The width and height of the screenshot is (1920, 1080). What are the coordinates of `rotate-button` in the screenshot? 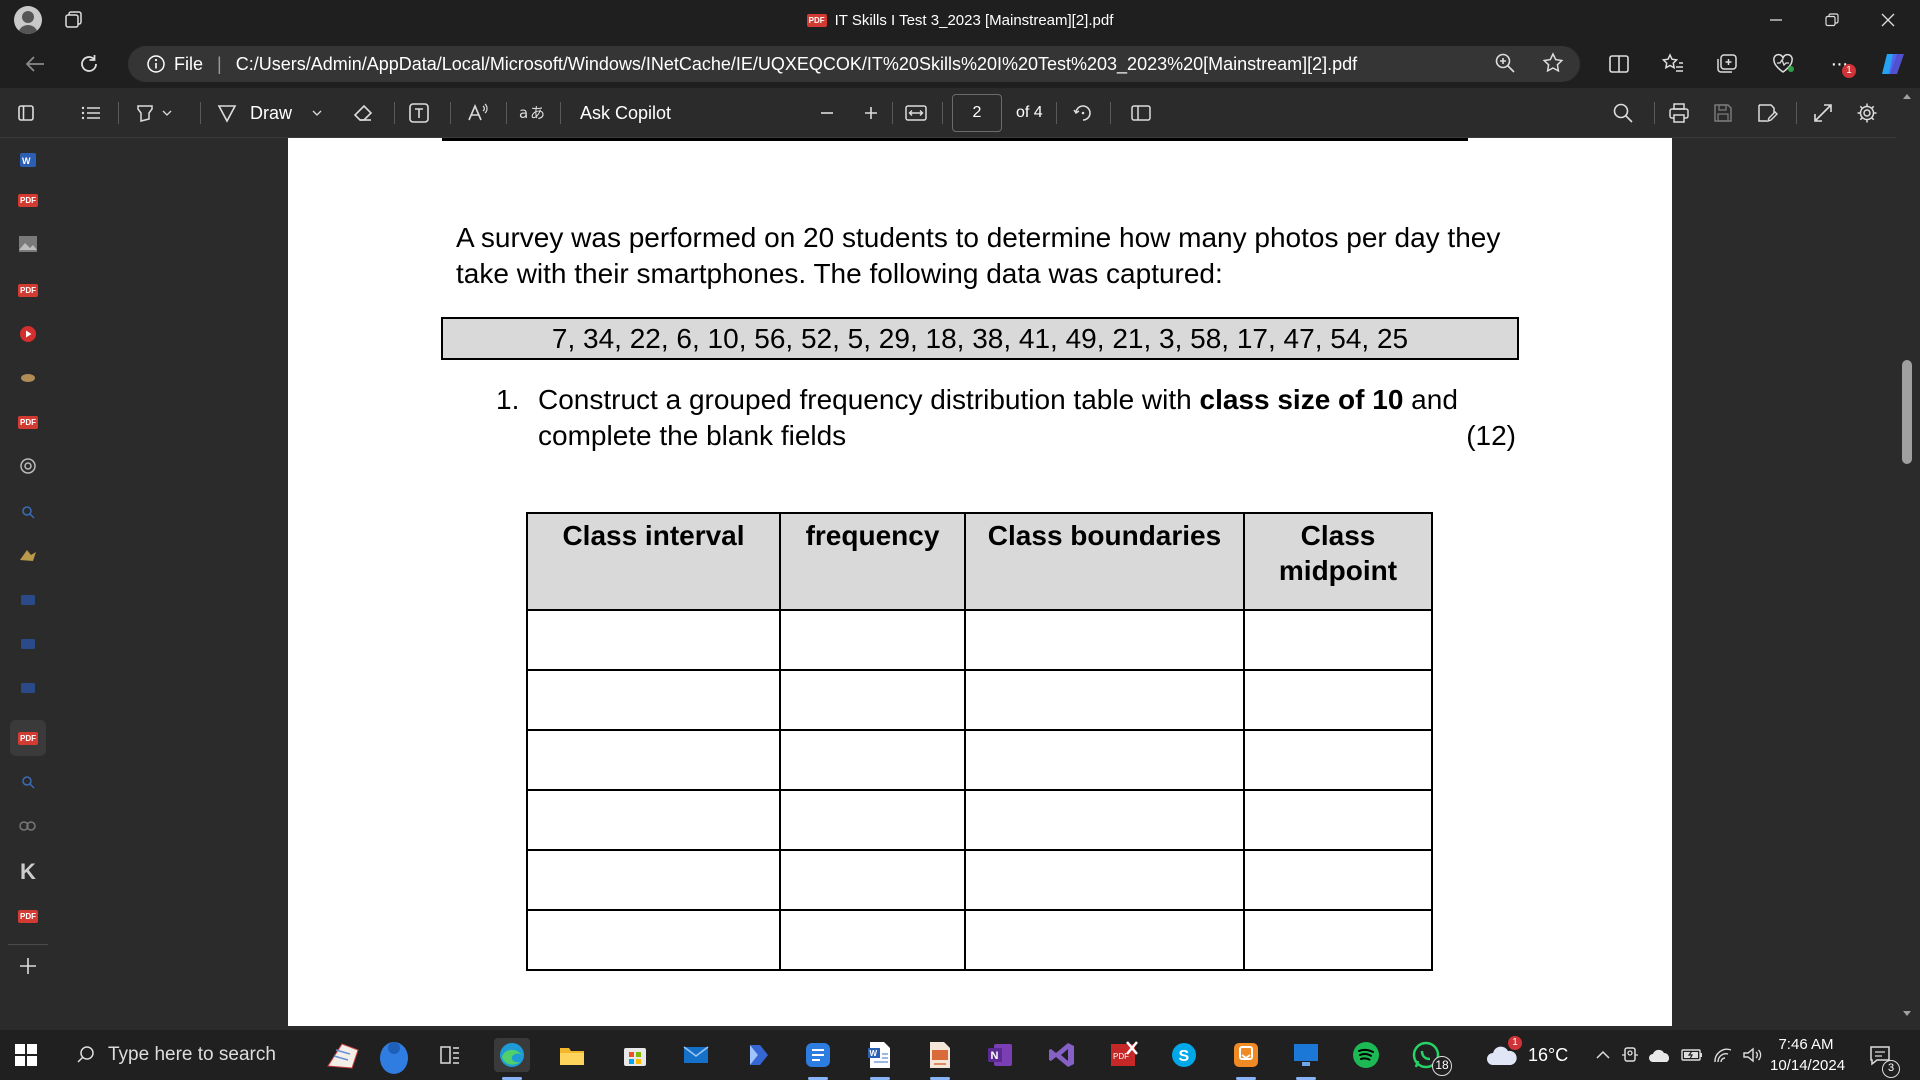 It's located at (1083, 113).